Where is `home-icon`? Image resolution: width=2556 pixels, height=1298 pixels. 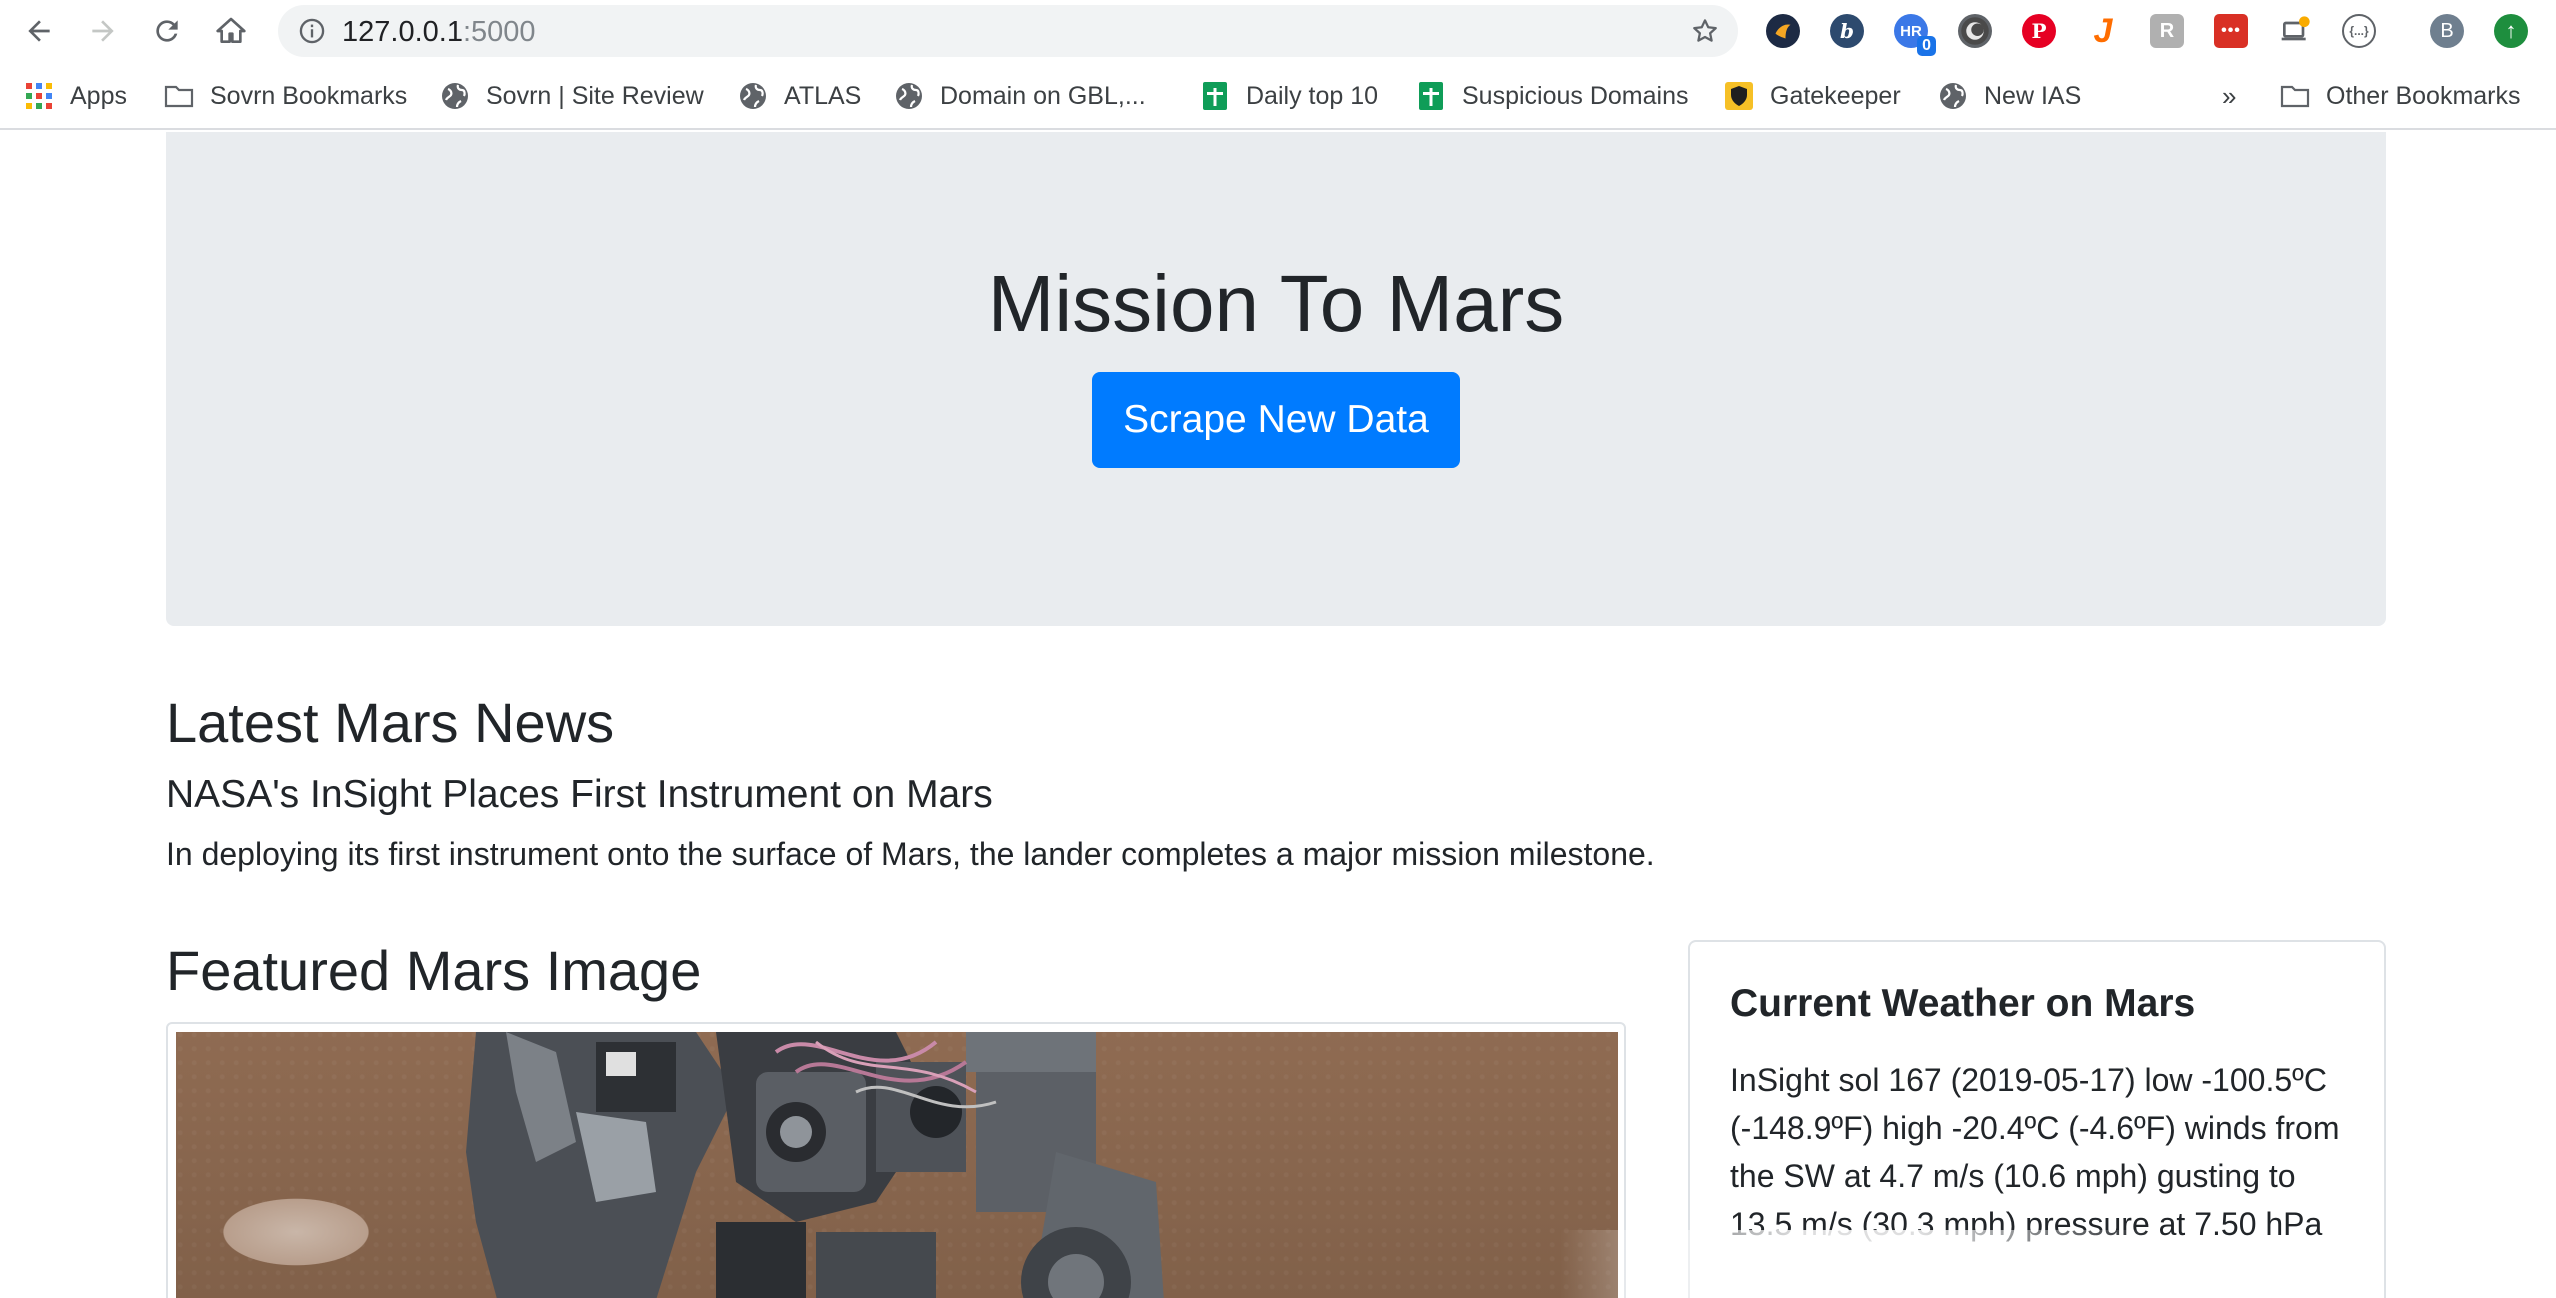 home-icon is located at coordinates (231, 30).